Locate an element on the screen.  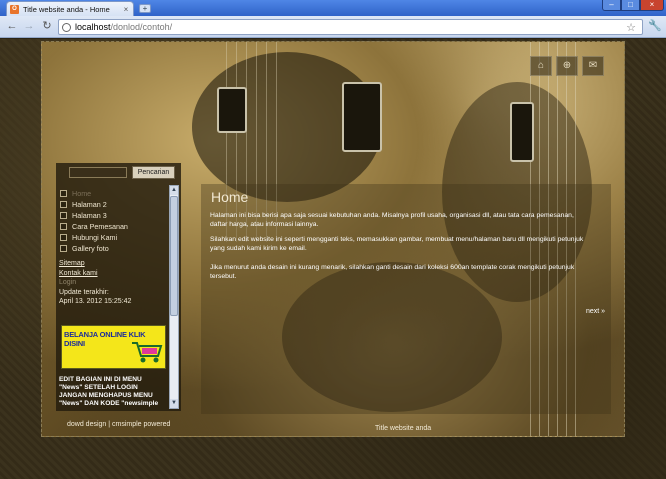
next-link: next » is located at coordinates (595, 311).